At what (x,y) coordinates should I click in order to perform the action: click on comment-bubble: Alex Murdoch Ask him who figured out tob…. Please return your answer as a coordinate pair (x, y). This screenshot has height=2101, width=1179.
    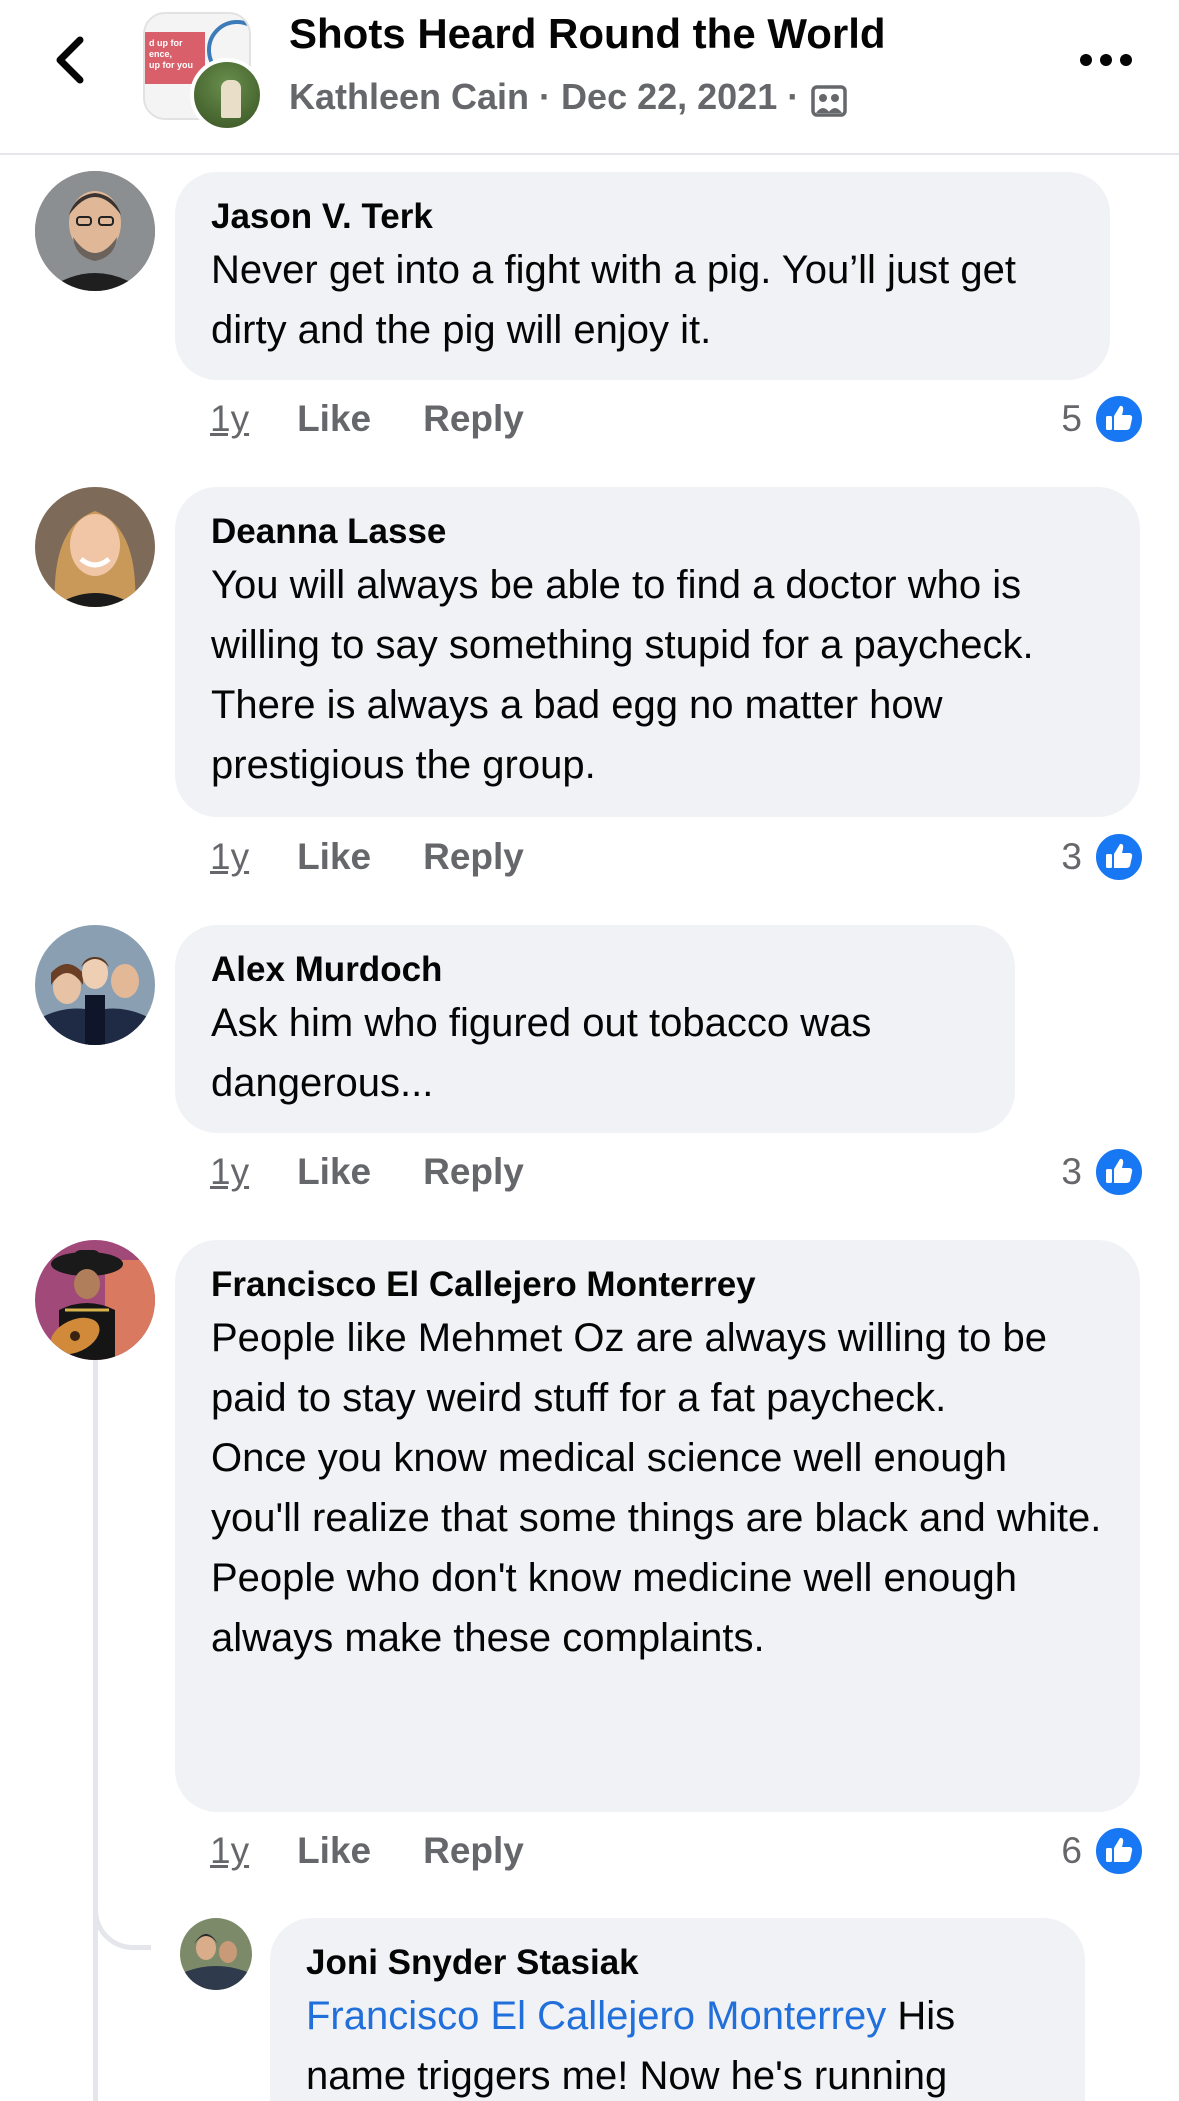
    Looking at the image, I should click on (595, 1029).